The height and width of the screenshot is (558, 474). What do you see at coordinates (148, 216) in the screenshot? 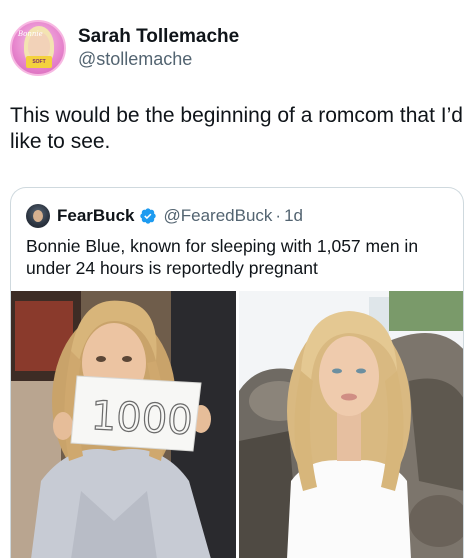
I see `verified-badge-icon` at bounding box center [148, 216].